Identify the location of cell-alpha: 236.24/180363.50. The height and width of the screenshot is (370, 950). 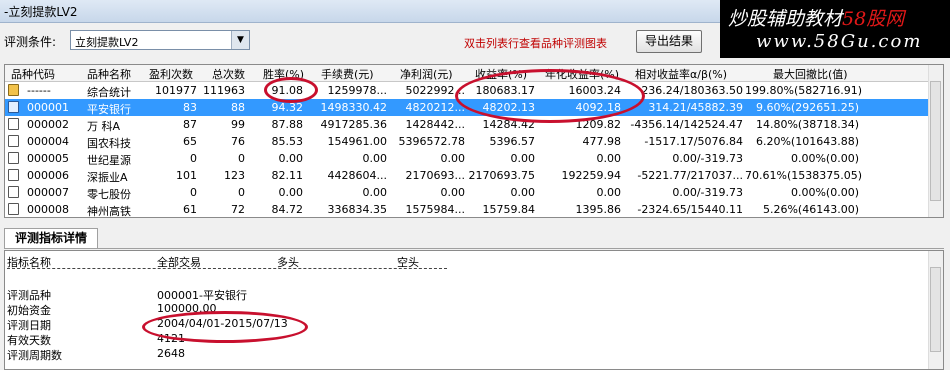
(692, 90).